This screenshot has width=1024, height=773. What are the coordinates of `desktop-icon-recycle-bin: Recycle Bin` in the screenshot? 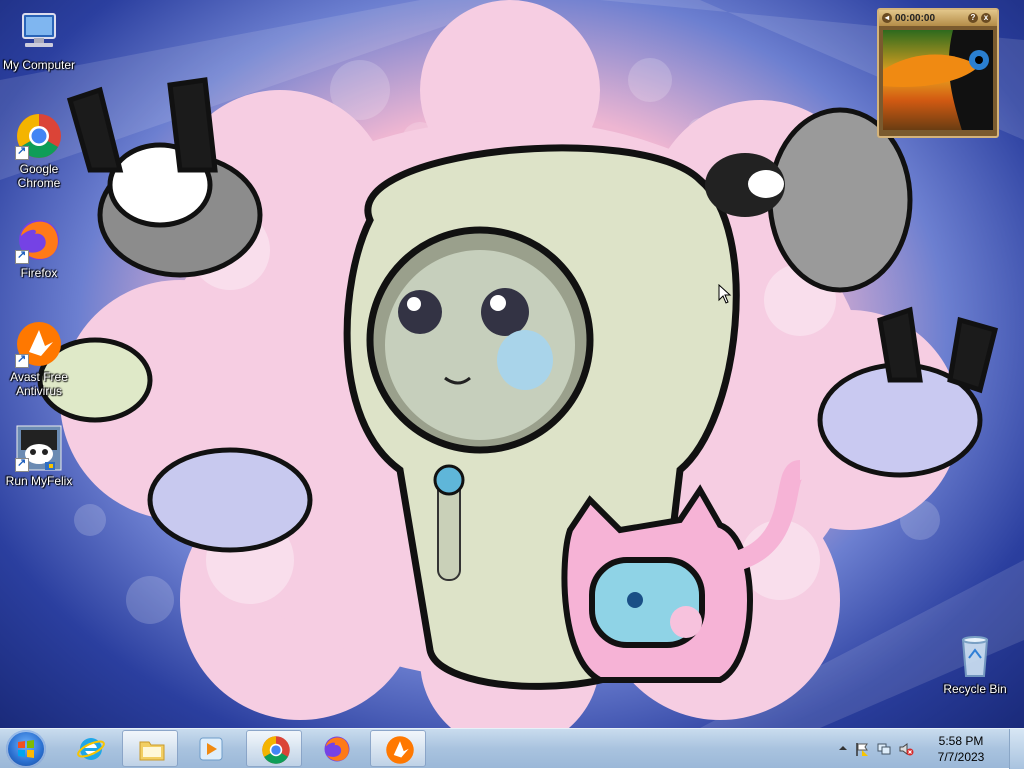 It's located at (975, 664).